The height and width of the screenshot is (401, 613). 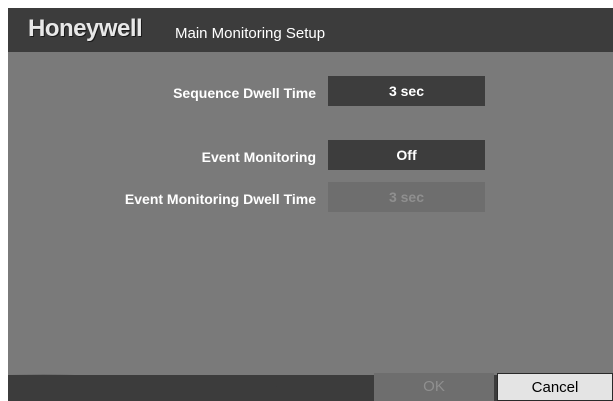 I want to click on event-monitoring-dwell-time-label: Event Monitoring Dwell Time, so click(x=220, y=199).